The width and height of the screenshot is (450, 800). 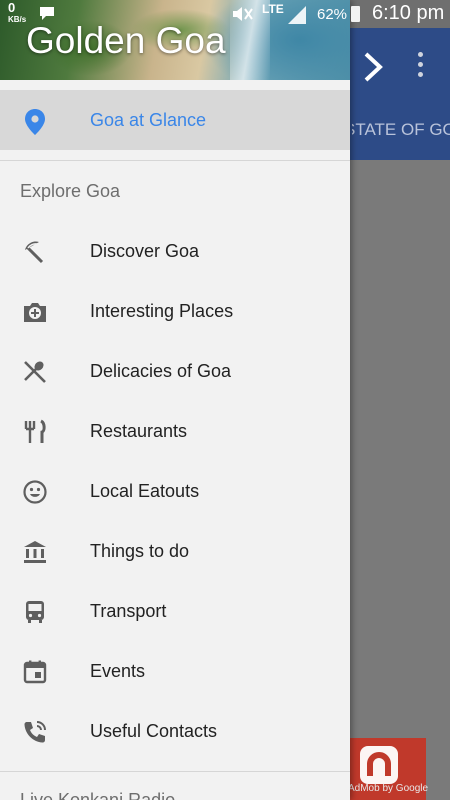 I want to click on more-options-icon, so click(x=420, y=67).